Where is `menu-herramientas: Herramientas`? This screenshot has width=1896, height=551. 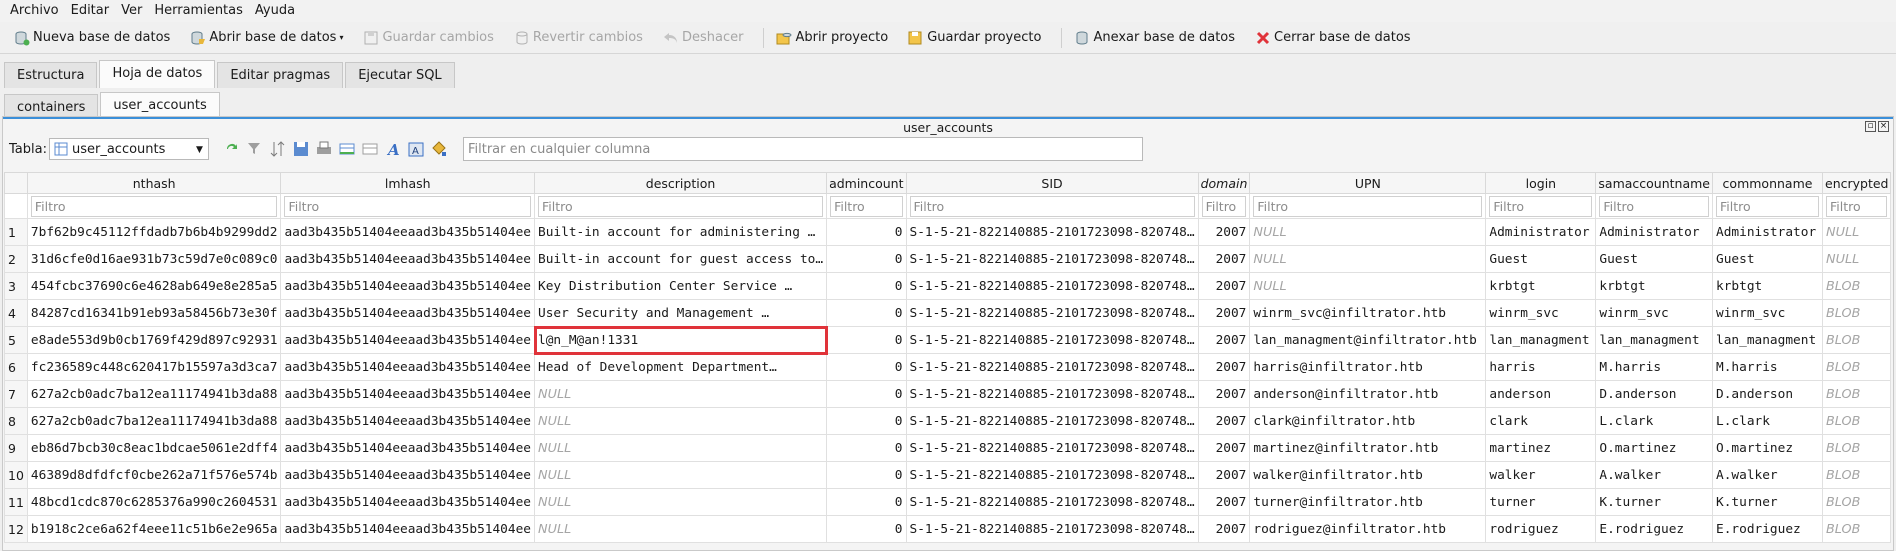 menu-herramientas: Herramientas is located at coordinates (198, 11).